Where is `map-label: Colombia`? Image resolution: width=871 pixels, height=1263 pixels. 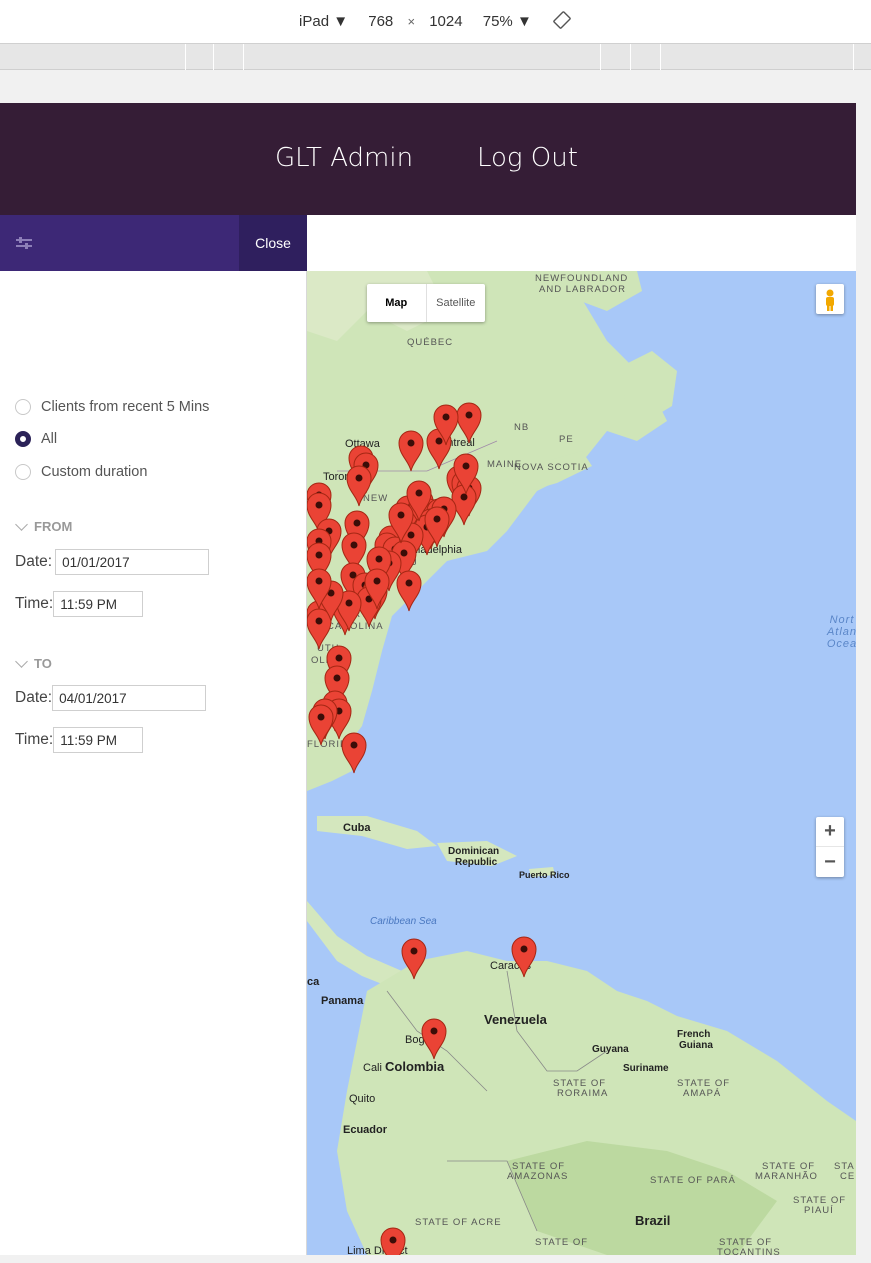
map-label: Colombia is located at coordinates (415, 1066).